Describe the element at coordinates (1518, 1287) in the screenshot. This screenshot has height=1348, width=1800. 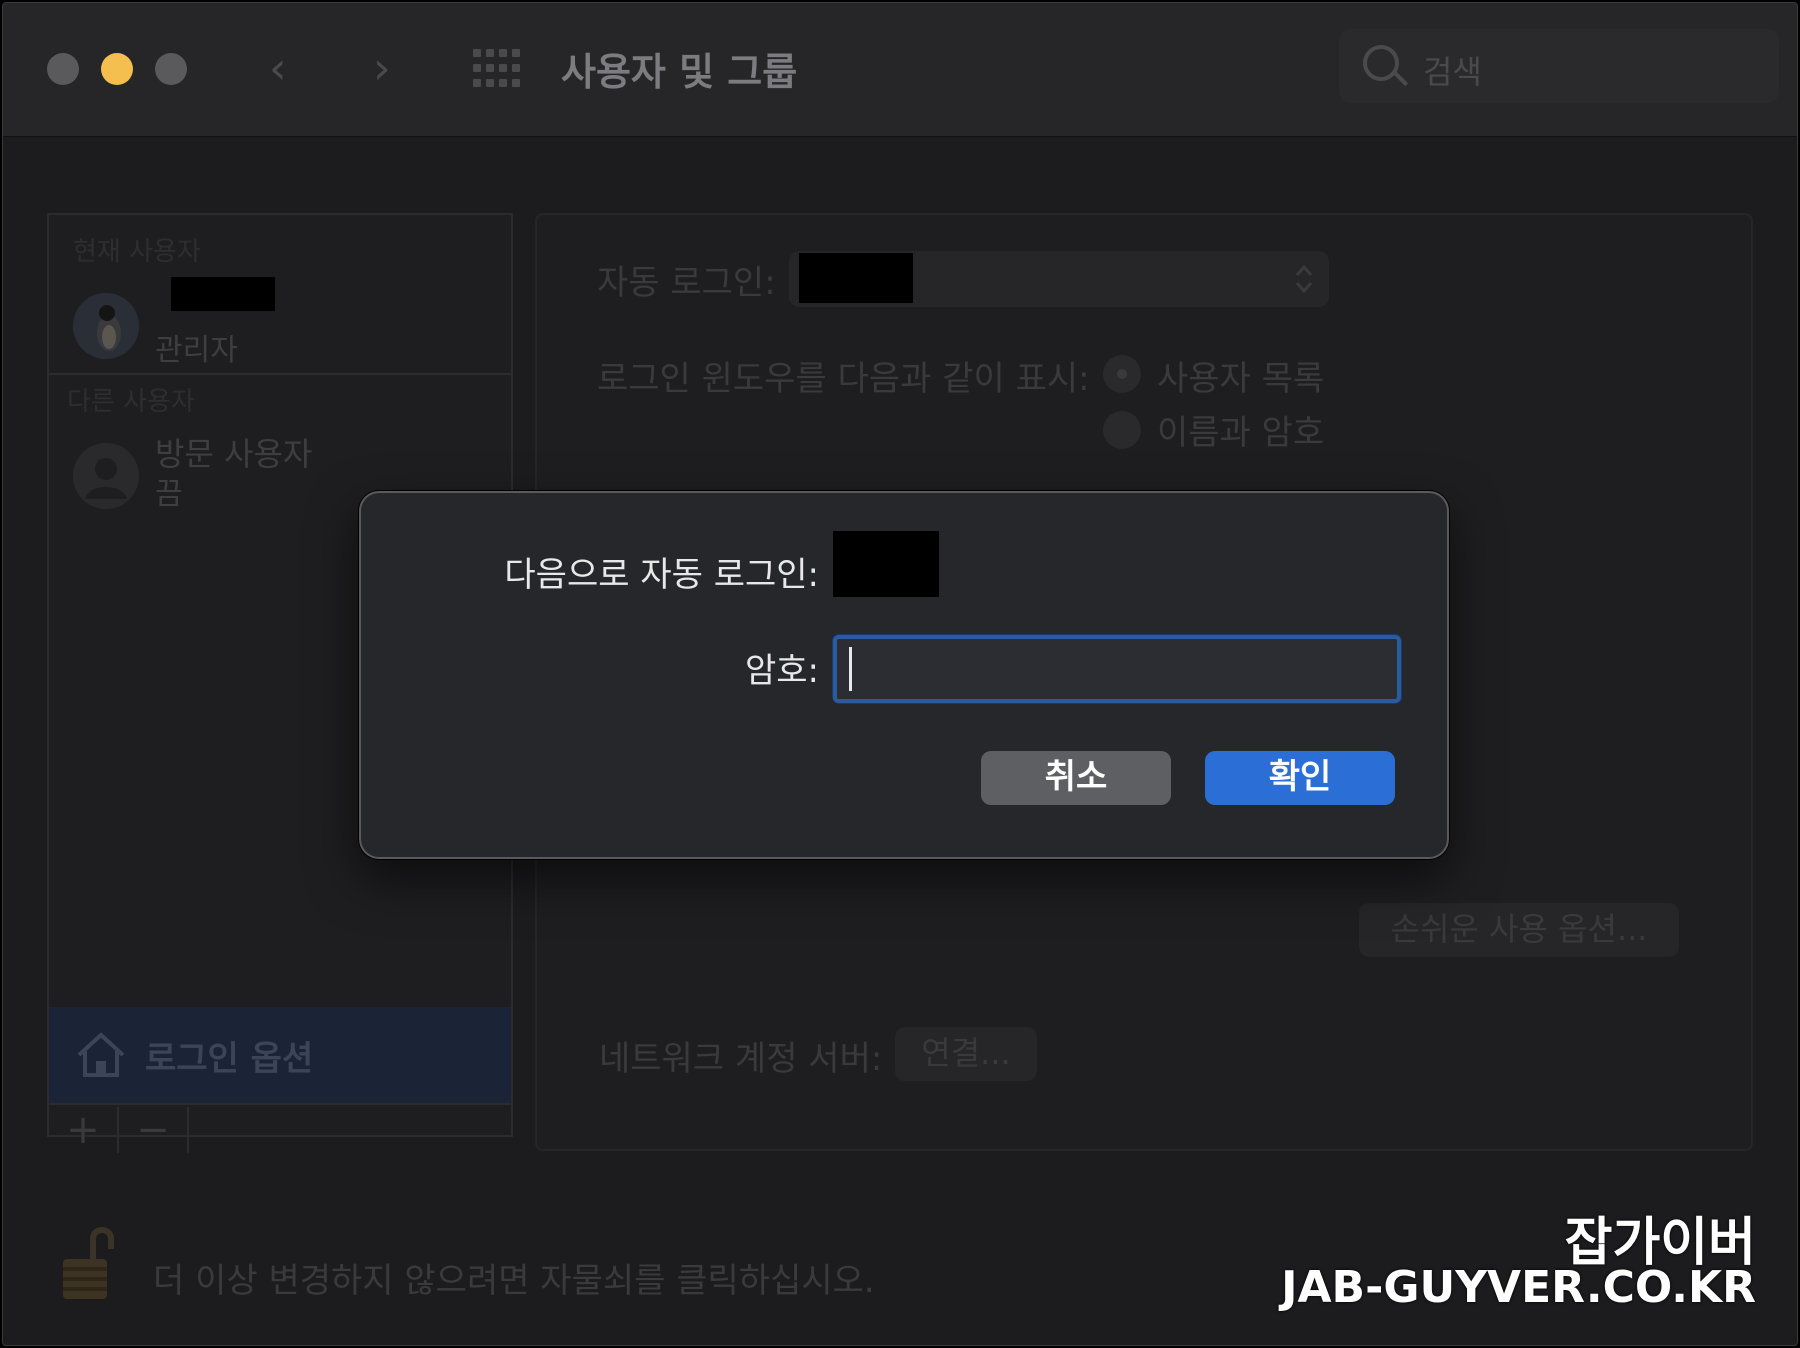
I see `watermark-url: JAB-GUYVER.CO.KR` at that location.